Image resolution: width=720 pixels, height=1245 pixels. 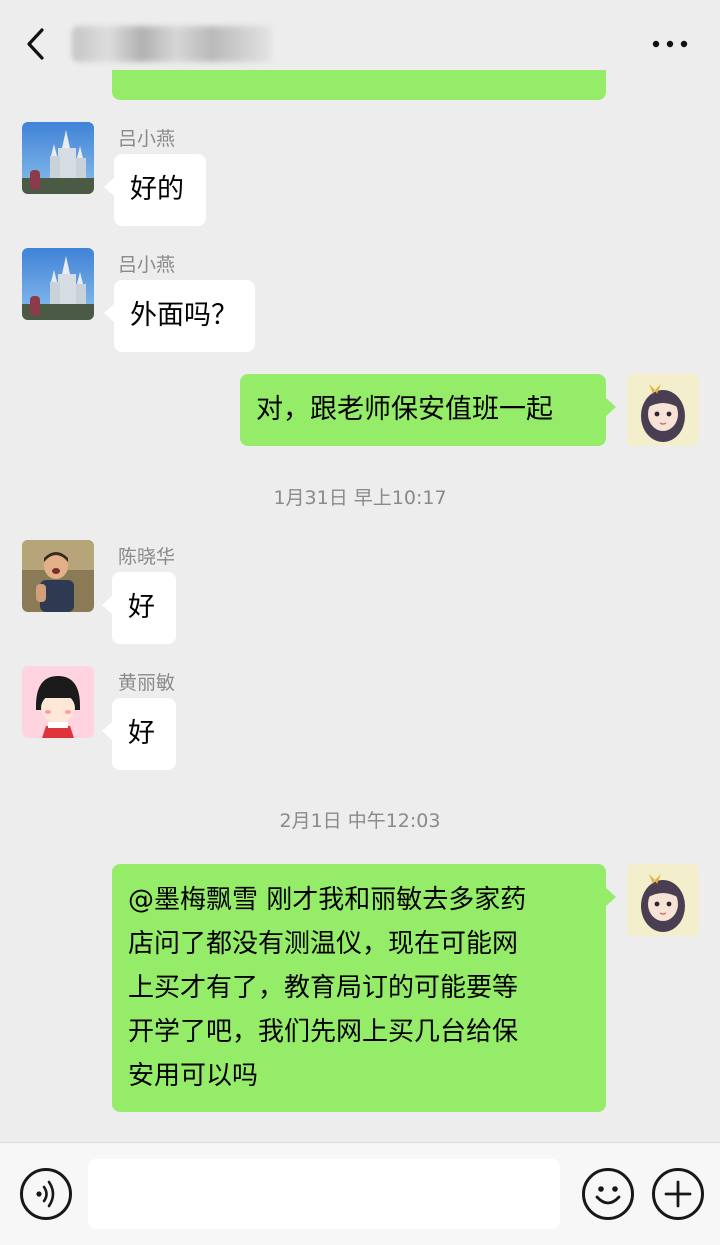 What do you see at coordinates (327, 900) in the screenshot?
I see `message-line: @墨梅飘雪 刚才我和丽敏去多家药` at bounding box center [327, 900].